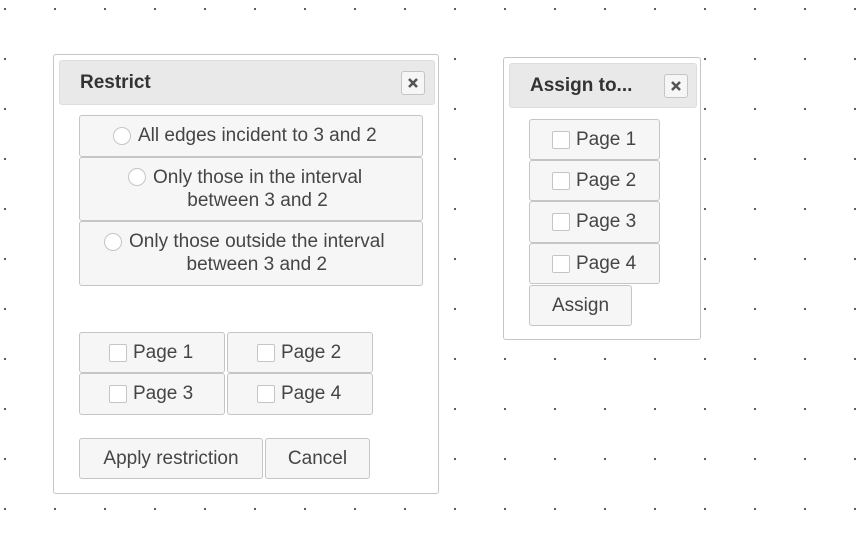 Image resolution: width=863 pixels, height=551 pixels. Describe the element at coordinates (115, 82) in the screenshot. I see `restrict-dialog-title: Restrict` at that location.